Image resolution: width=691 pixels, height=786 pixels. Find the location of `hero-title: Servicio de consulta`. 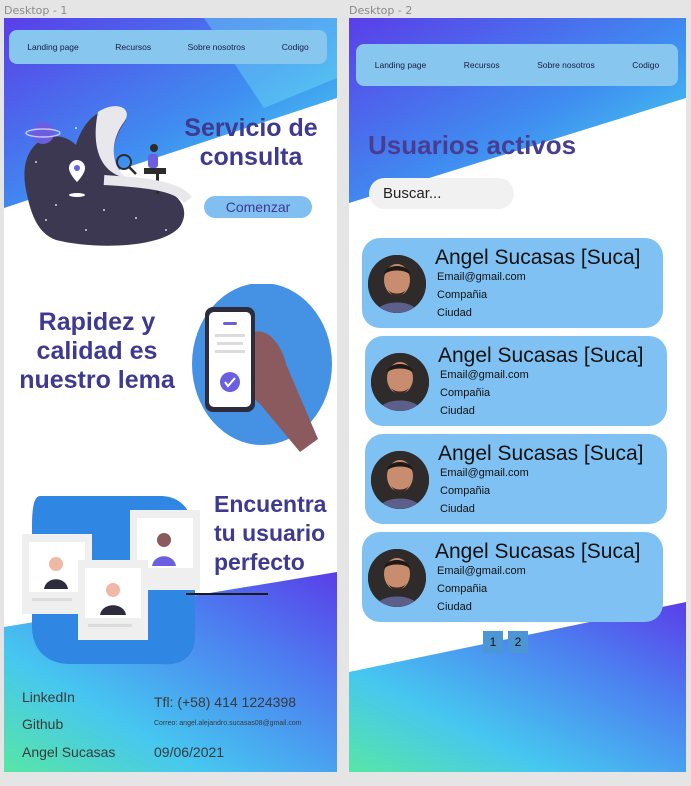

hero-title: Servicio de consulta is located at coordinates (251, 142).